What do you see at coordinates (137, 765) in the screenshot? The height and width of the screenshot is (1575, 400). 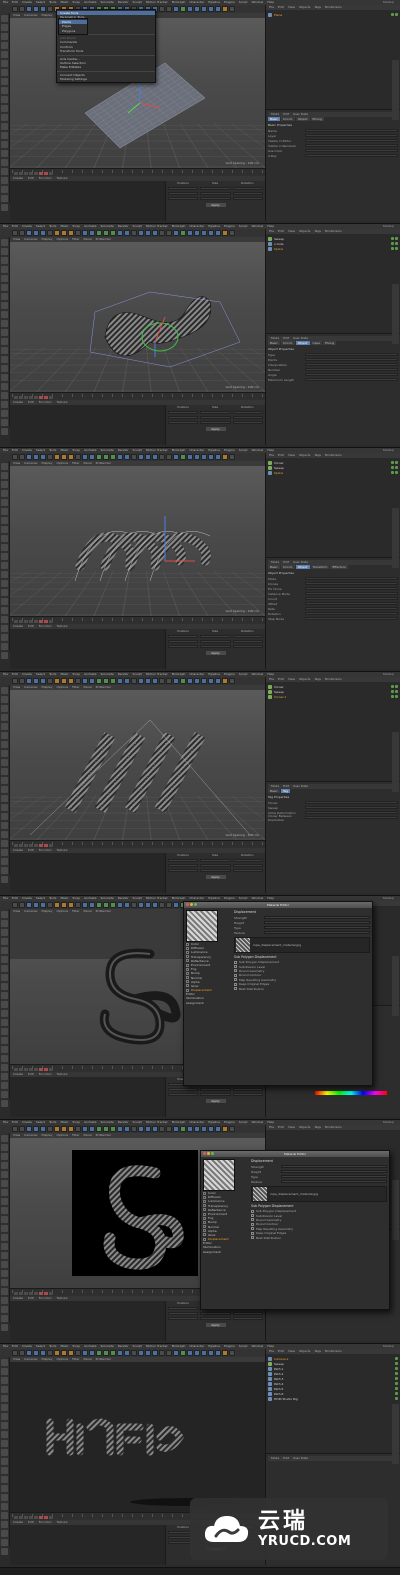 I see `perspective-viewport: Grid Spacing : 100 cm` at bounding box center [137, 765].